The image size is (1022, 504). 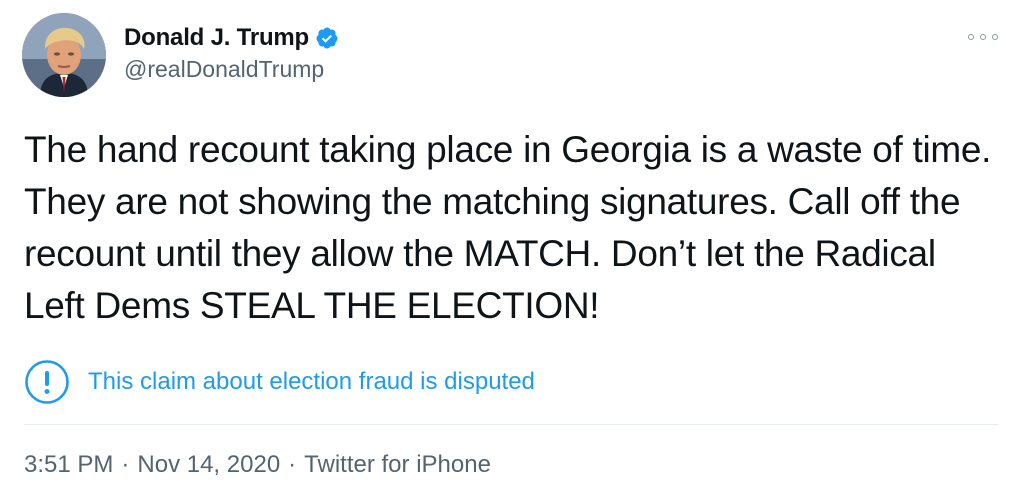 I want to click on avatar, so click(x=64, y=55).